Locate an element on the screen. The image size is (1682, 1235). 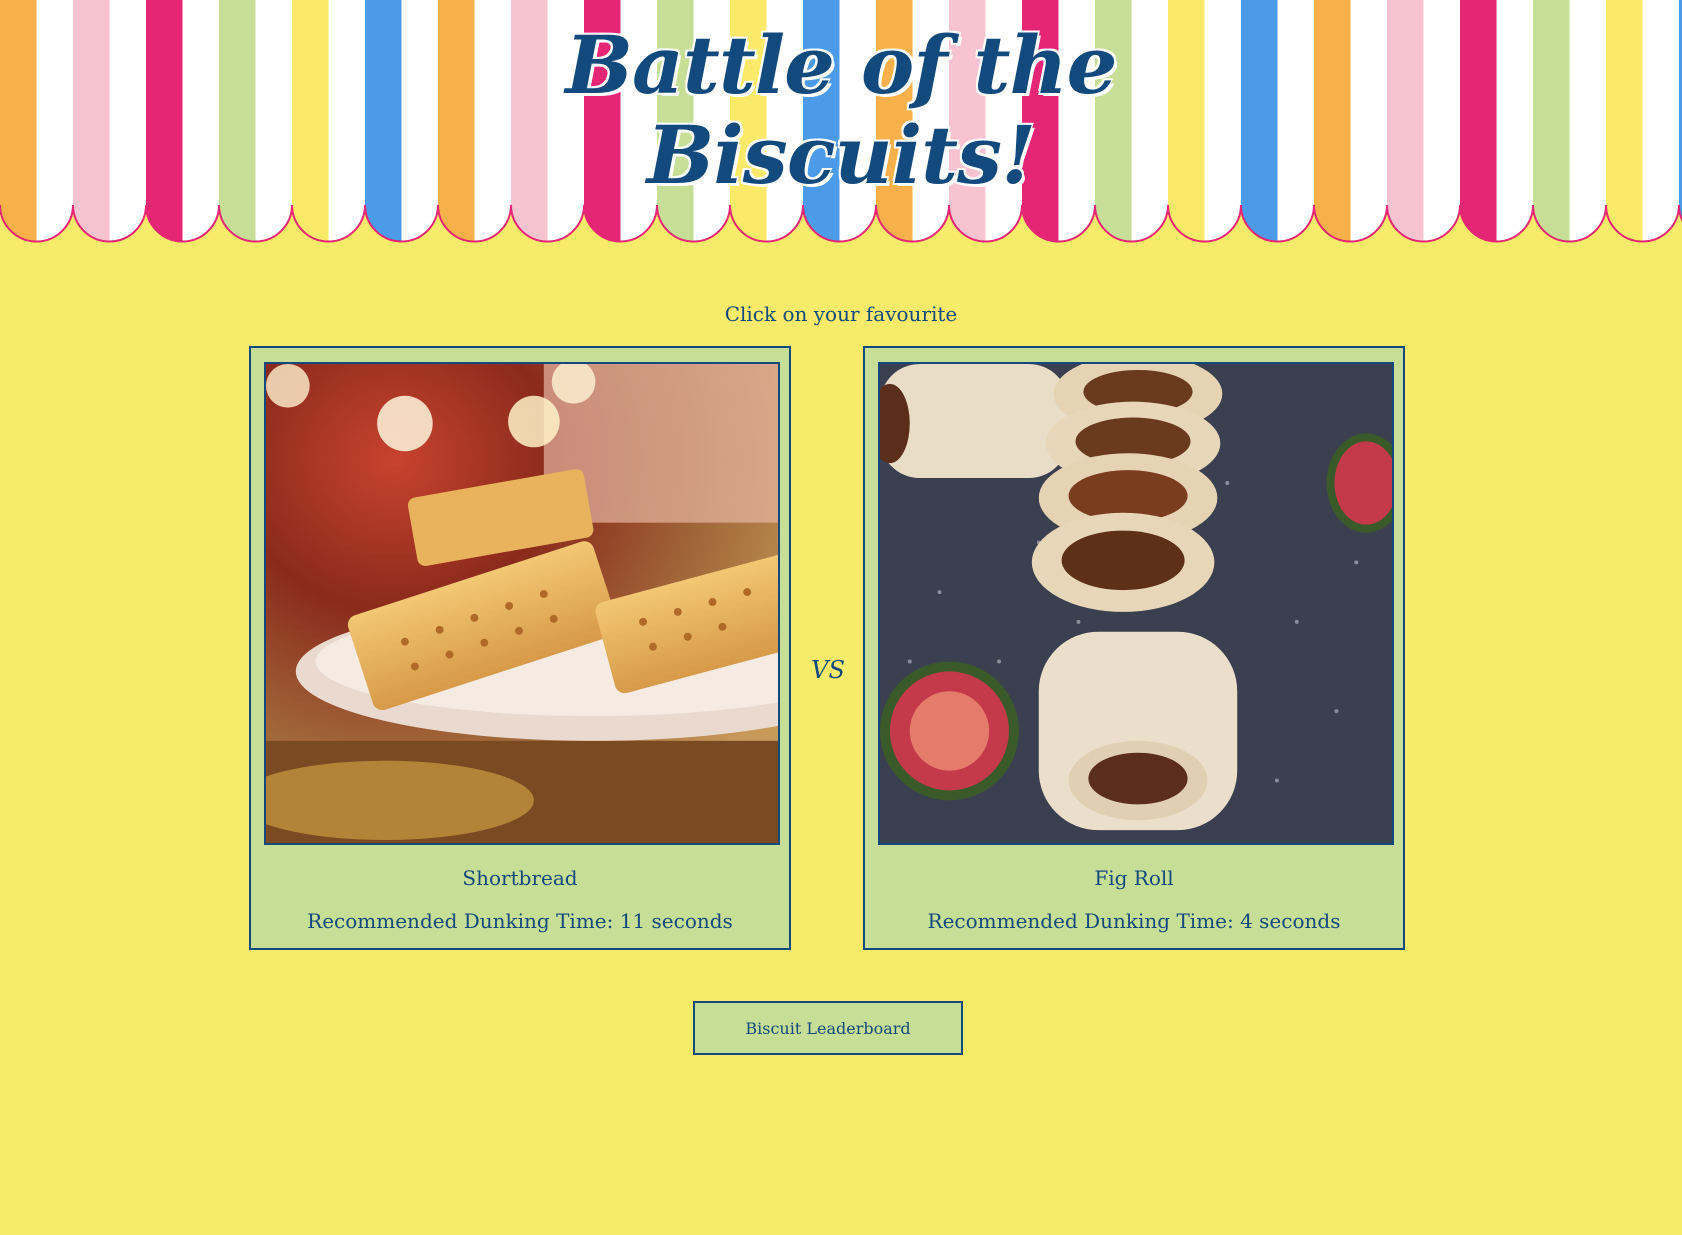
page-title: Battle of the Biscuits! is located at coordinates (841, 110).